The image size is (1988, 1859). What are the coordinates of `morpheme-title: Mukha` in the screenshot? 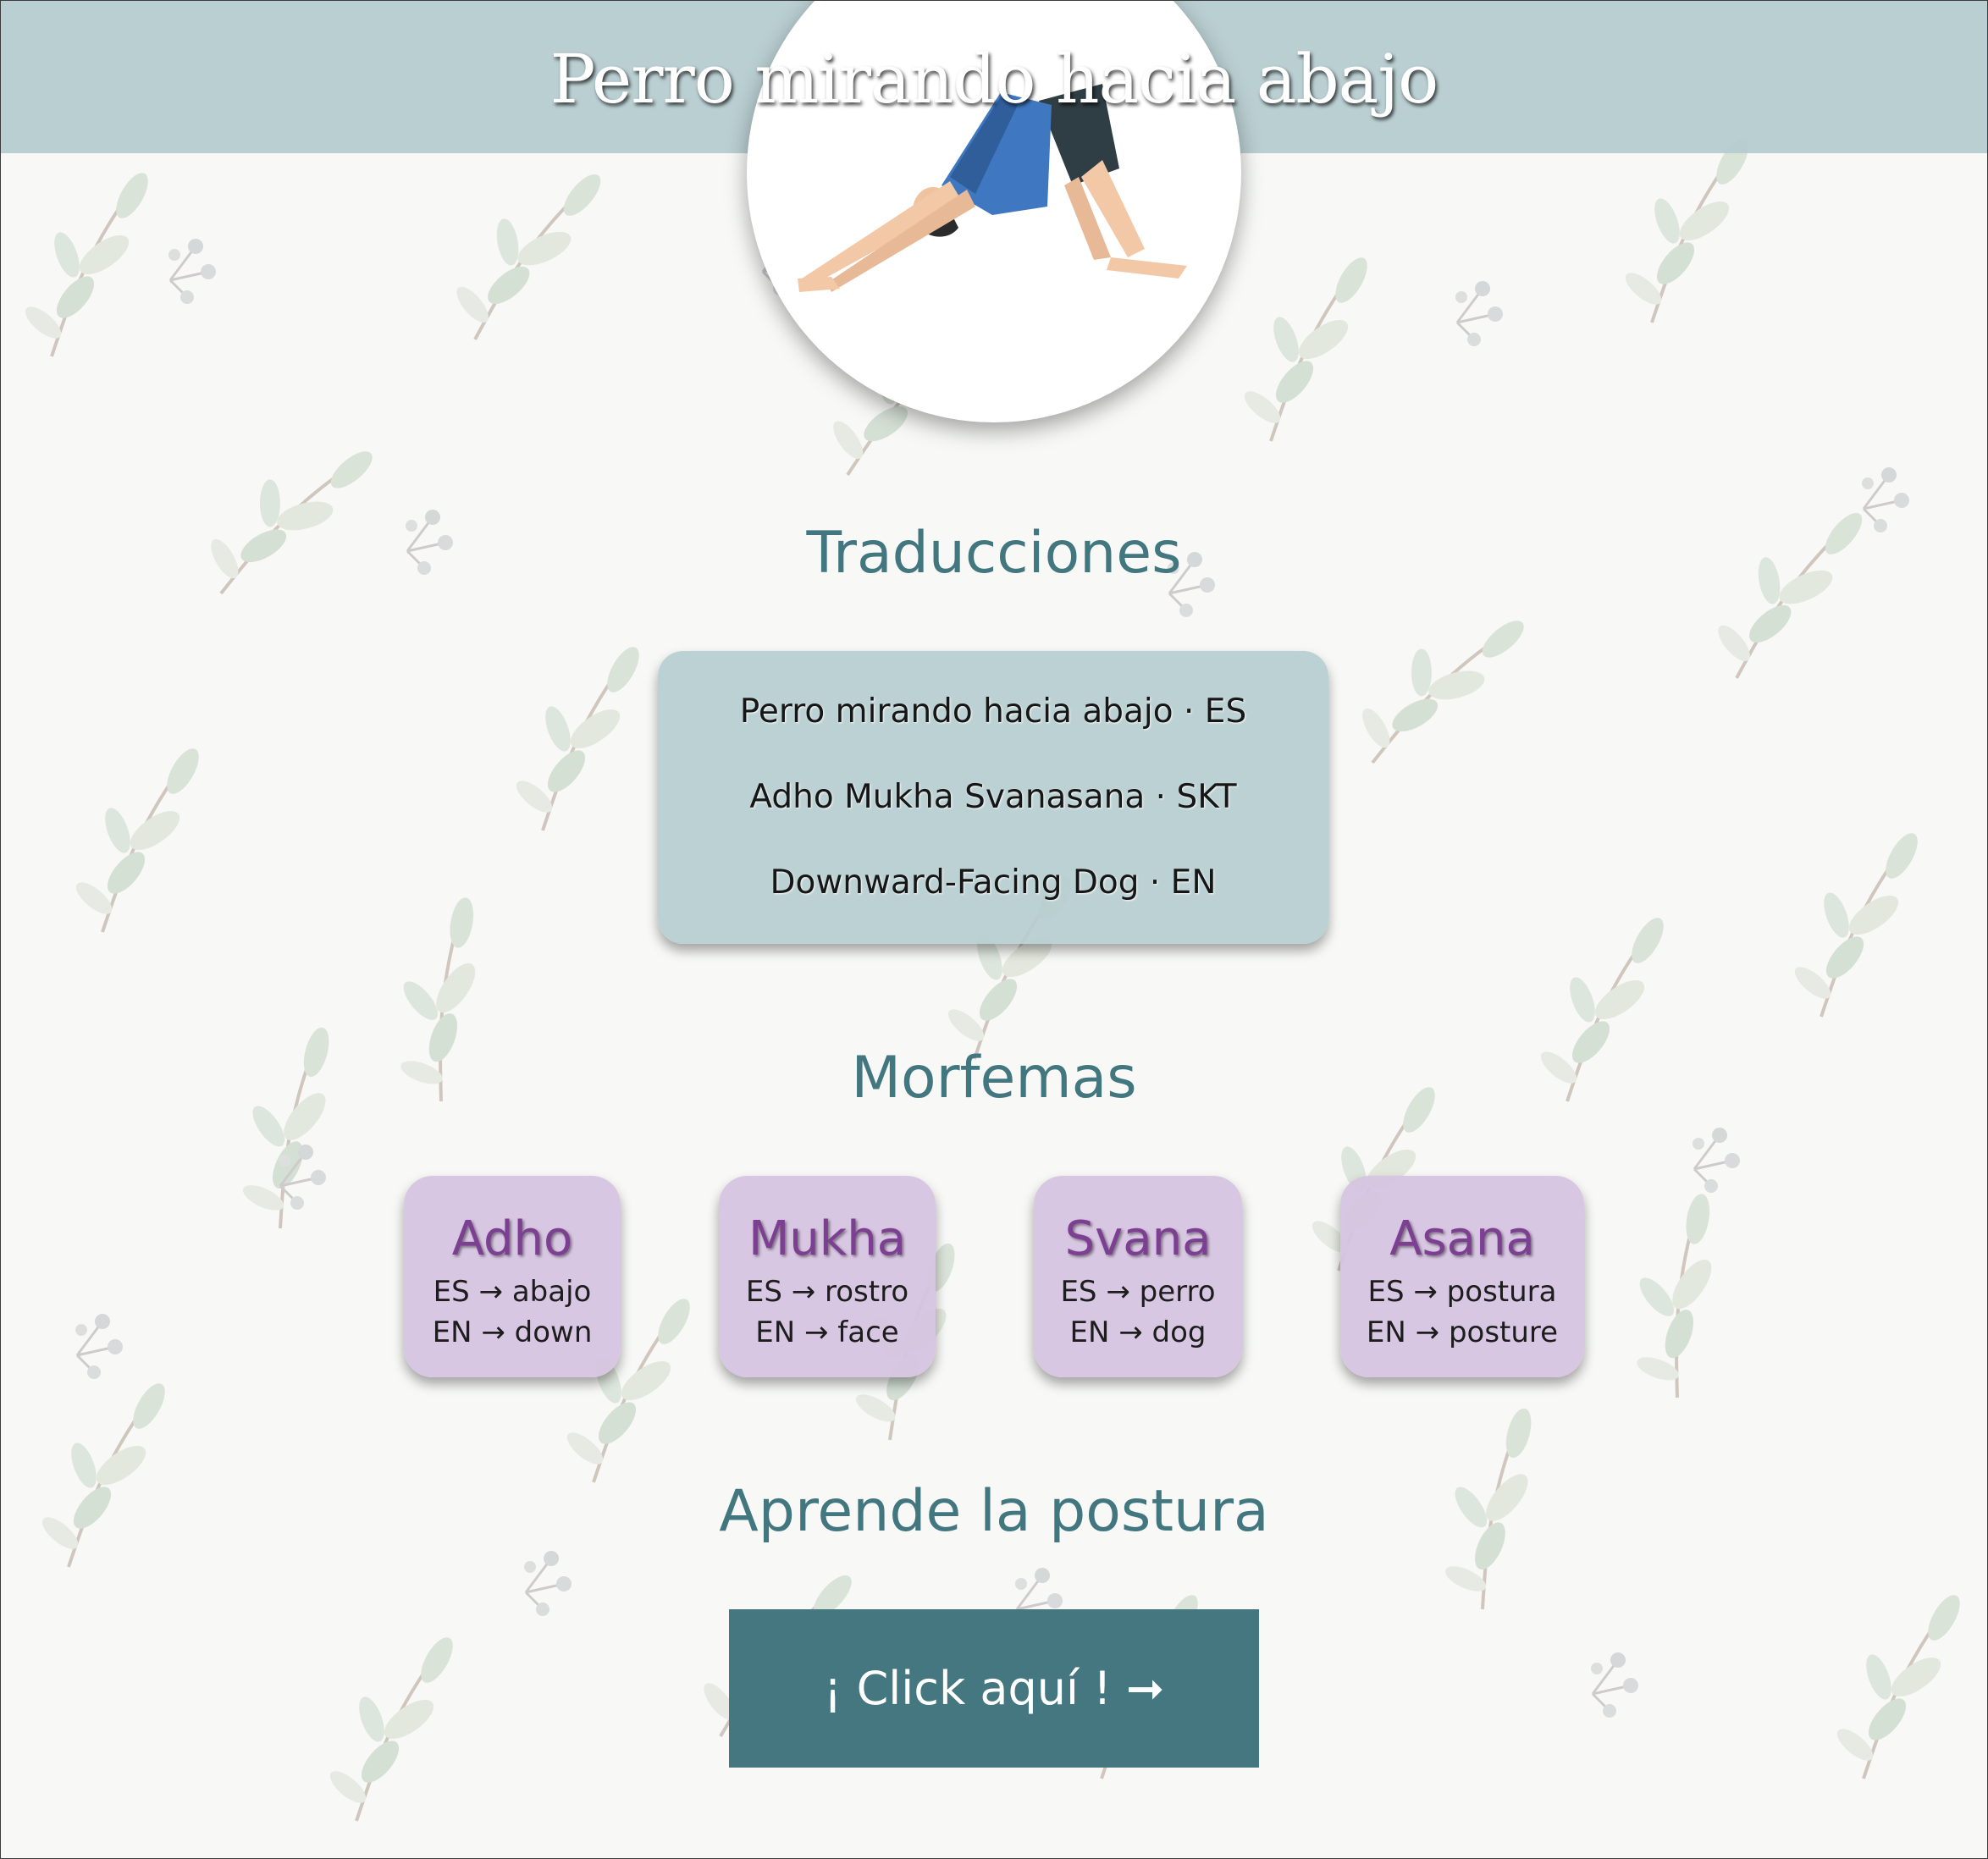 It's located at (827, 1238).